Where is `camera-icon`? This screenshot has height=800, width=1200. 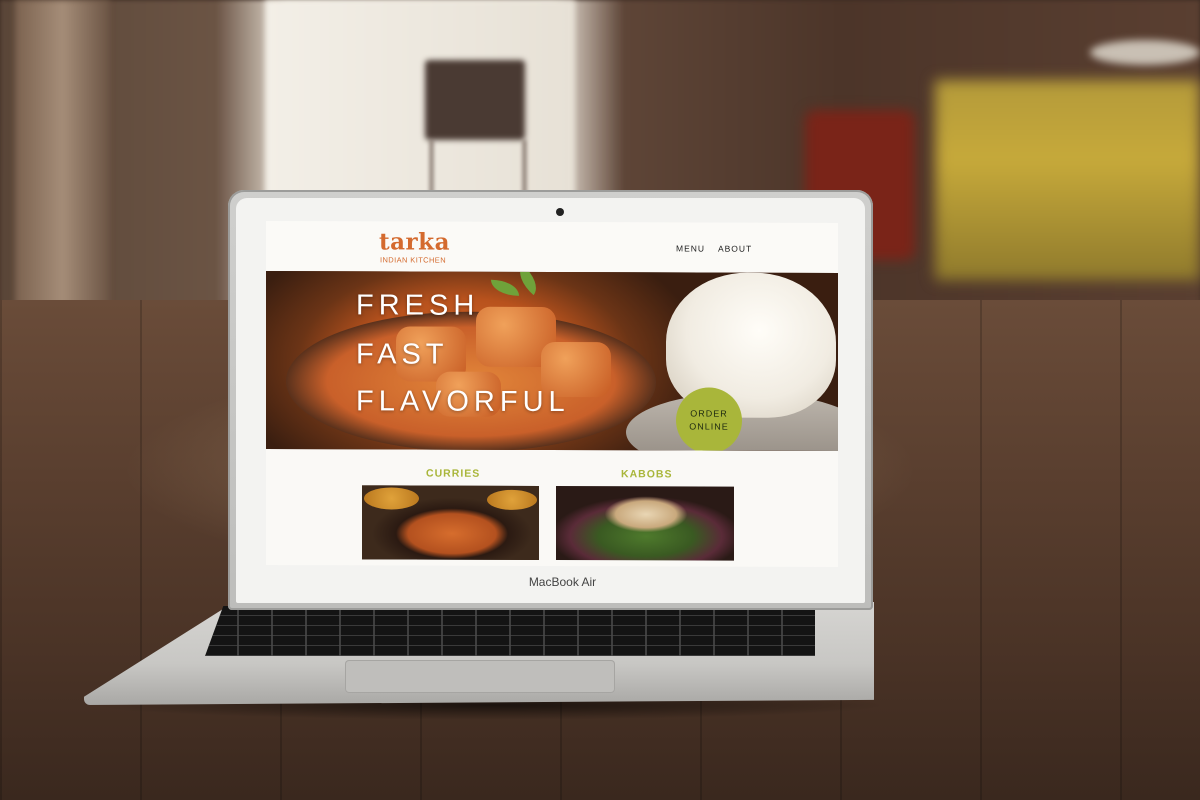 camera-icon is located at coordinates (560, 212).